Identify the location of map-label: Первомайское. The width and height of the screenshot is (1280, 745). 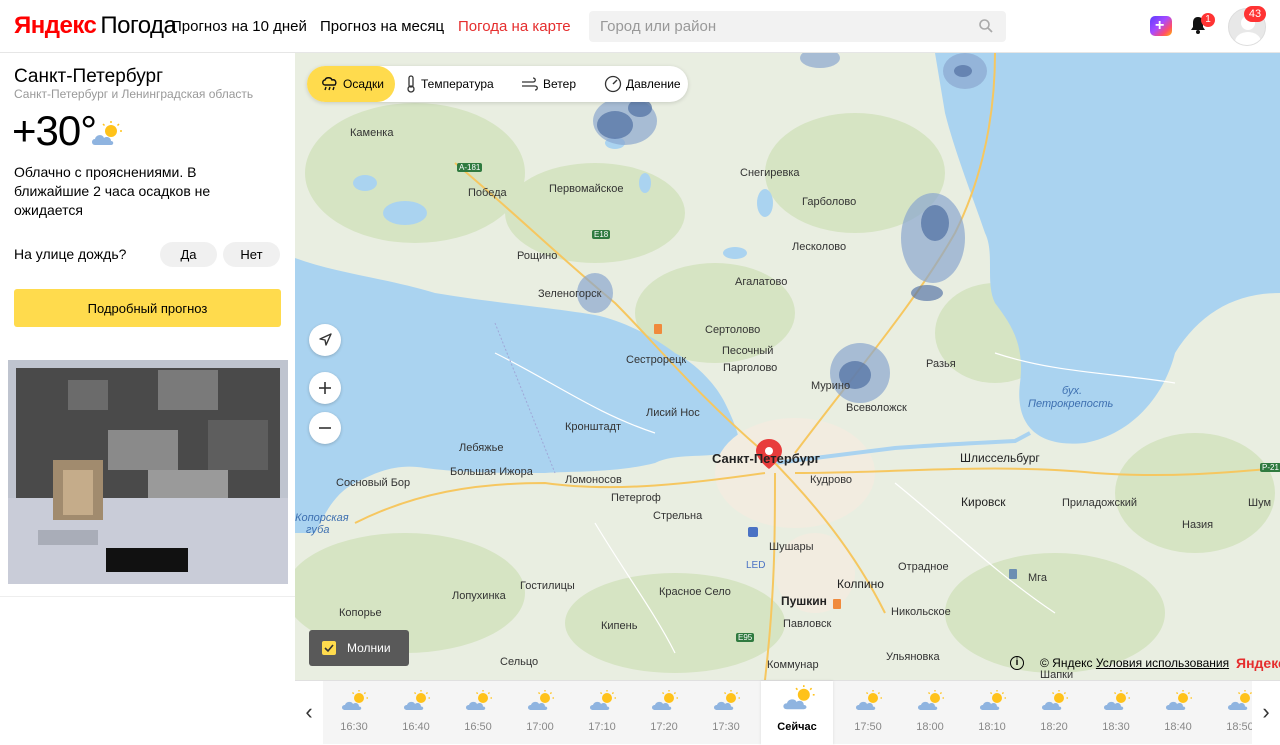
(586, 189).